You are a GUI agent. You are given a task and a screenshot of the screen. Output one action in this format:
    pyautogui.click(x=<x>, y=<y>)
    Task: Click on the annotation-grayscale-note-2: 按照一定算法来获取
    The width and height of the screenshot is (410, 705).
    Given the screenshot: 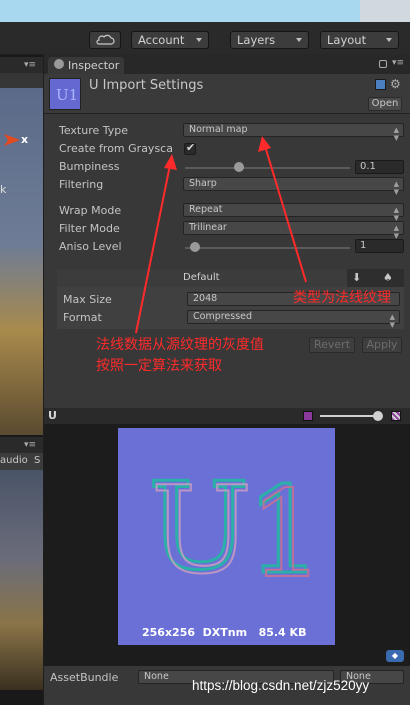 What is the action you would take?
    pyautogui.click(x=159, y=366)
    